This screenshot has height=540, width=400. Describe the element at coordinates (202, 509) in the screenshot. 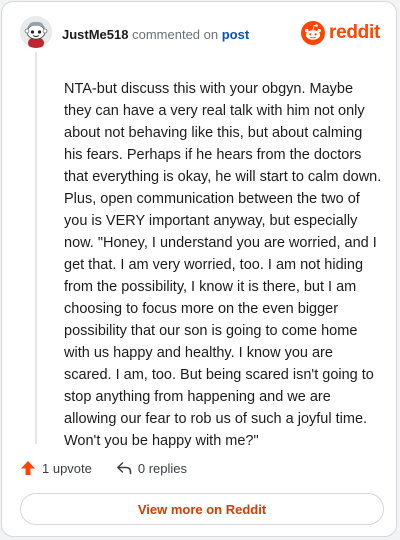

I see `view-more-button: View more on Reddit` at that location.